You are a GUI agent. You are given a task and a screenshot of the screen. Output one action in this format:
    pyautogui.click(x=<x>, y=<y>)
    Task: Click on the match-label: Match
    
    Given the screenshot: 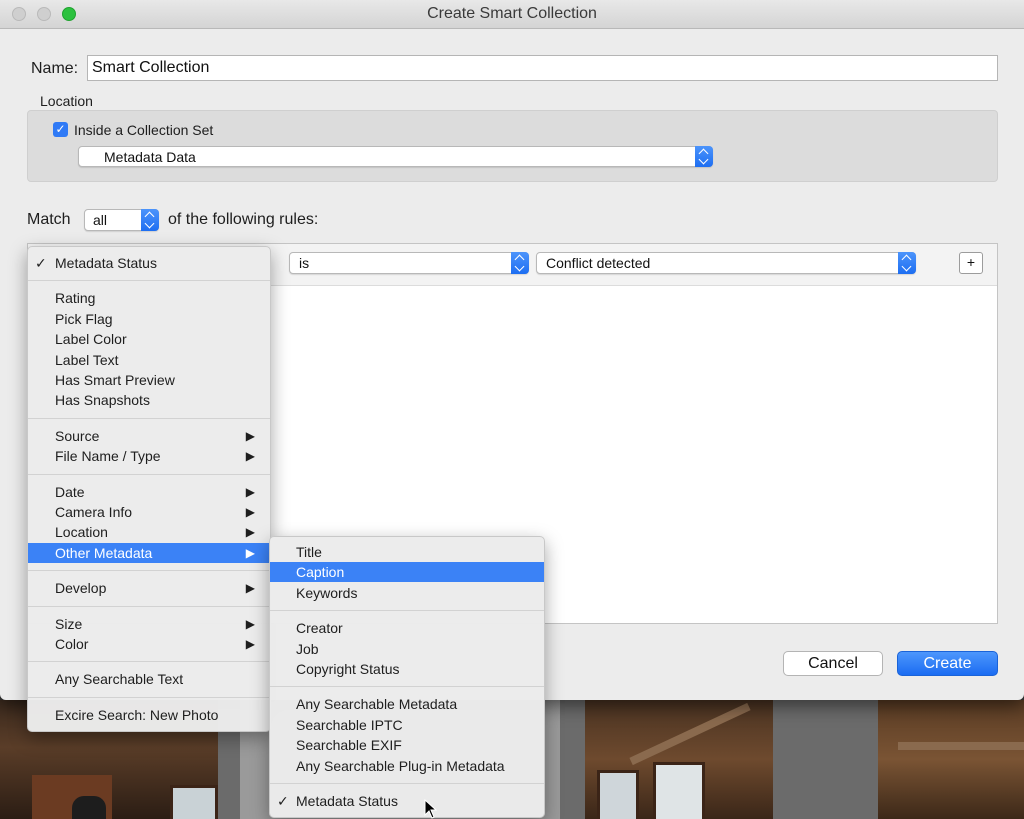 What is the action you would take?
    pyautogui.click(x=49, y=220)
    